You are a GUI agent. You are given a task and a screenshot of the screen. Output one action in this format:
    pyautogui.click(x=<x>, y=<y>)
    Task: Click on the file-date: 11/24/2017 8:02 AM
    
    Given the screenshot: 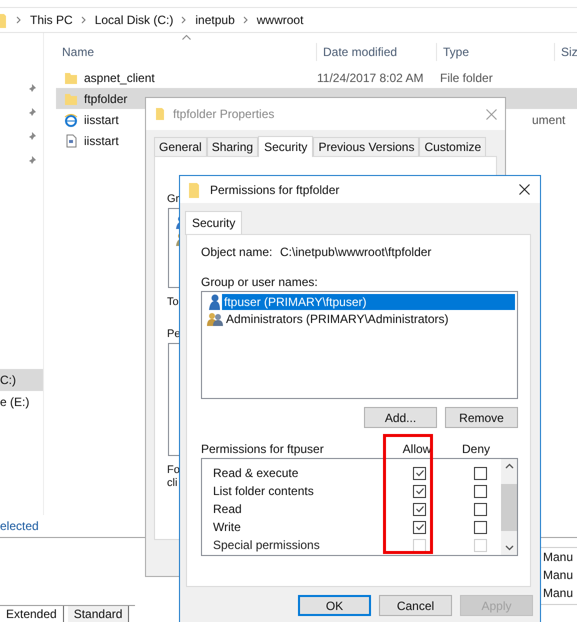 What is the action you would take?
    pyautogui.click(x=370, y=77)
    